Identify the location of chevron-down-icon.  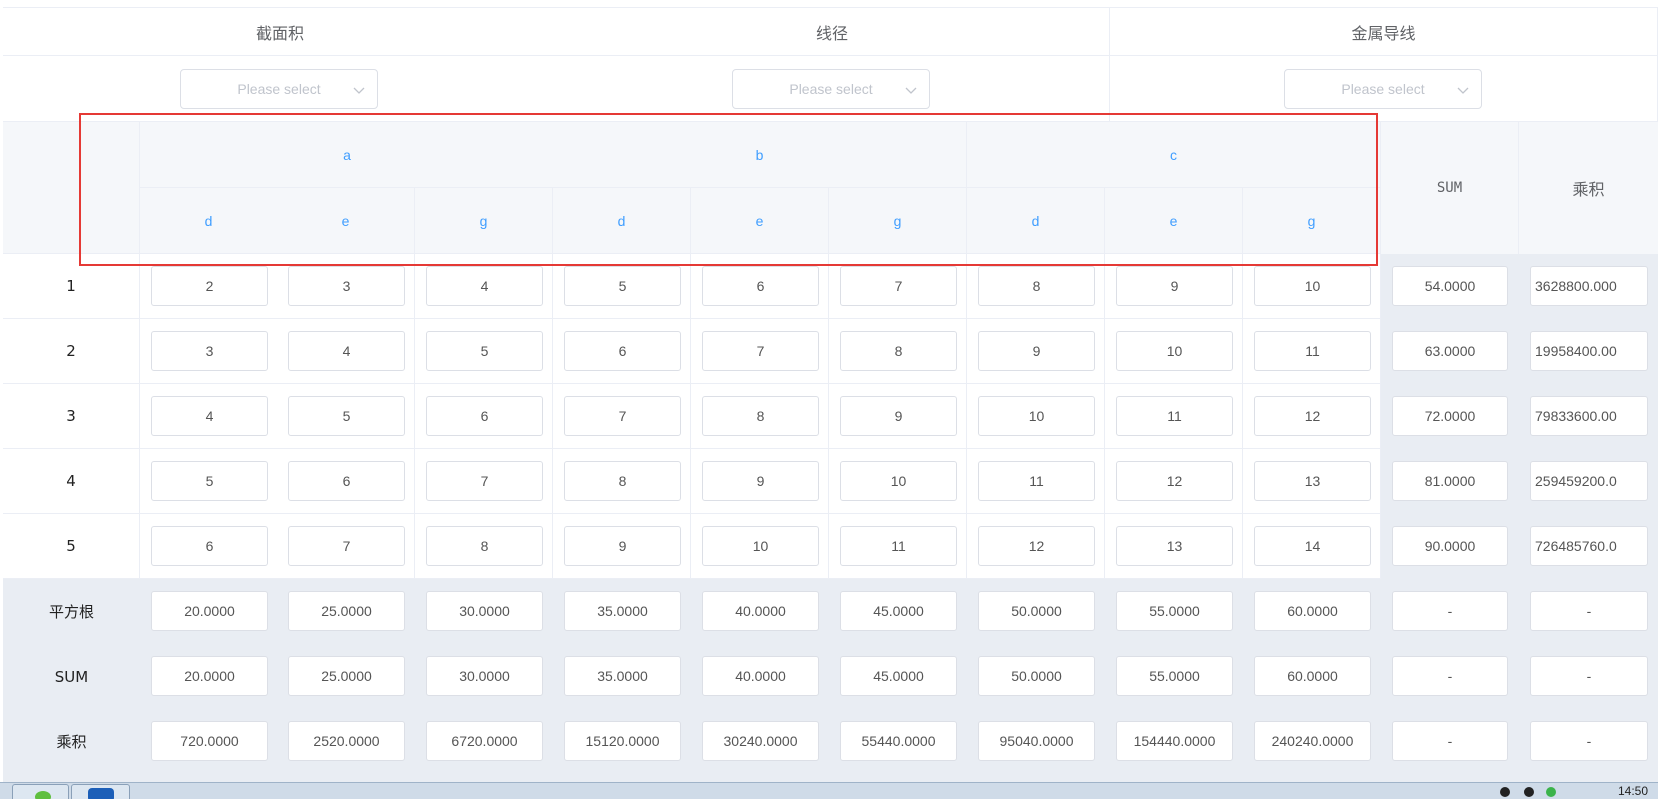
(911, 90).